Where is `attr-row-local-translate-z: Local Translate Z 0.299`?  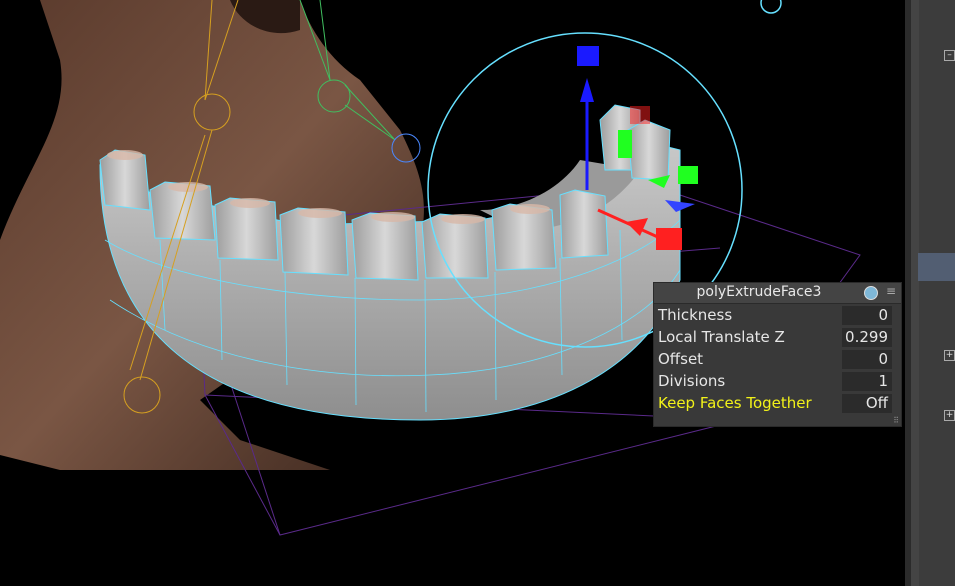 attr-row-local-translate-z: Local Translate Z 0.299 is located at coordinates (777, 338).